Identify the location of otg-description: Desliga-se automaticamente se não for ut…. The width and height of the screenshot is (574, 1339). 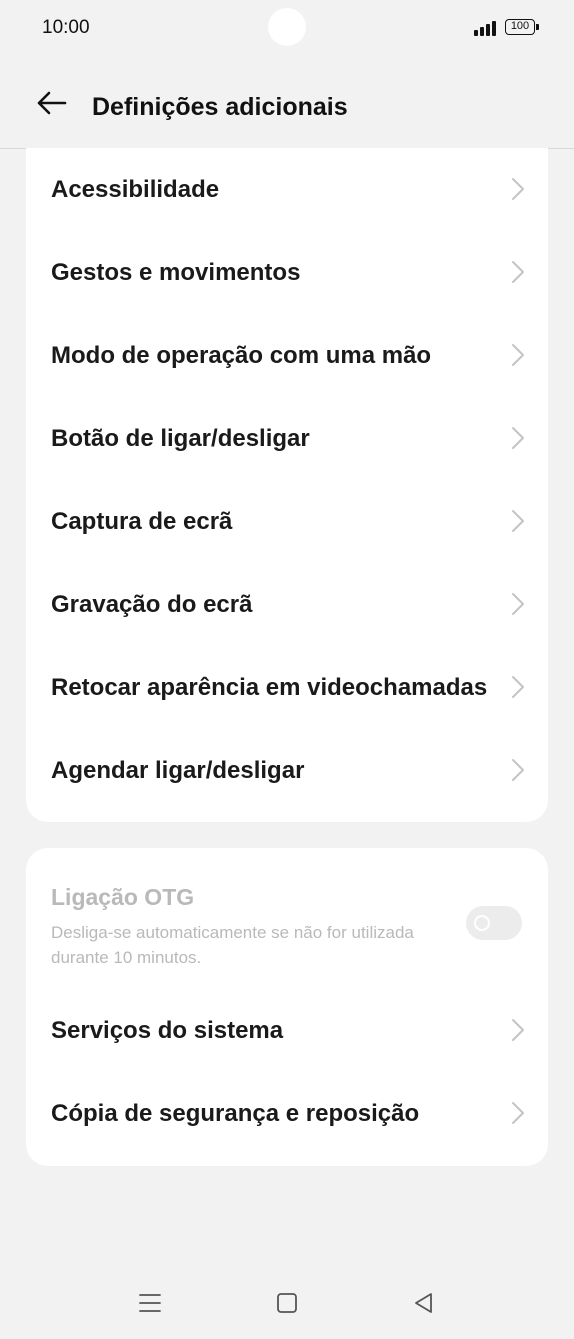
(232, 945).